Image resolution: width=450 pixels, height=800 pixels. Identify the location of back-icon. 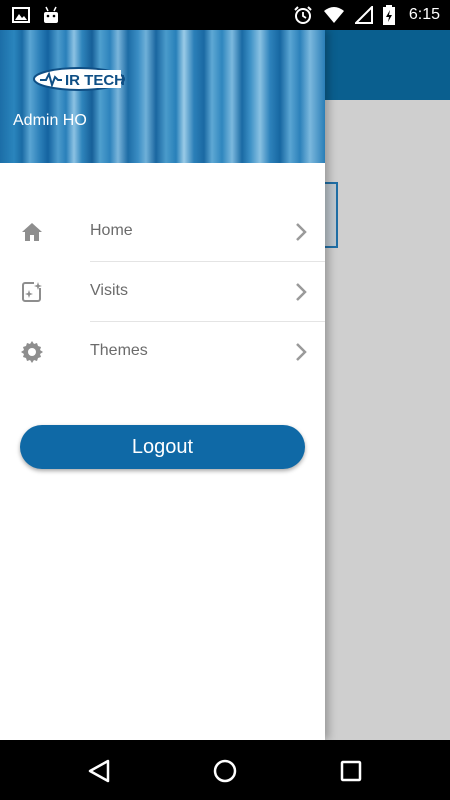
(99, 771).